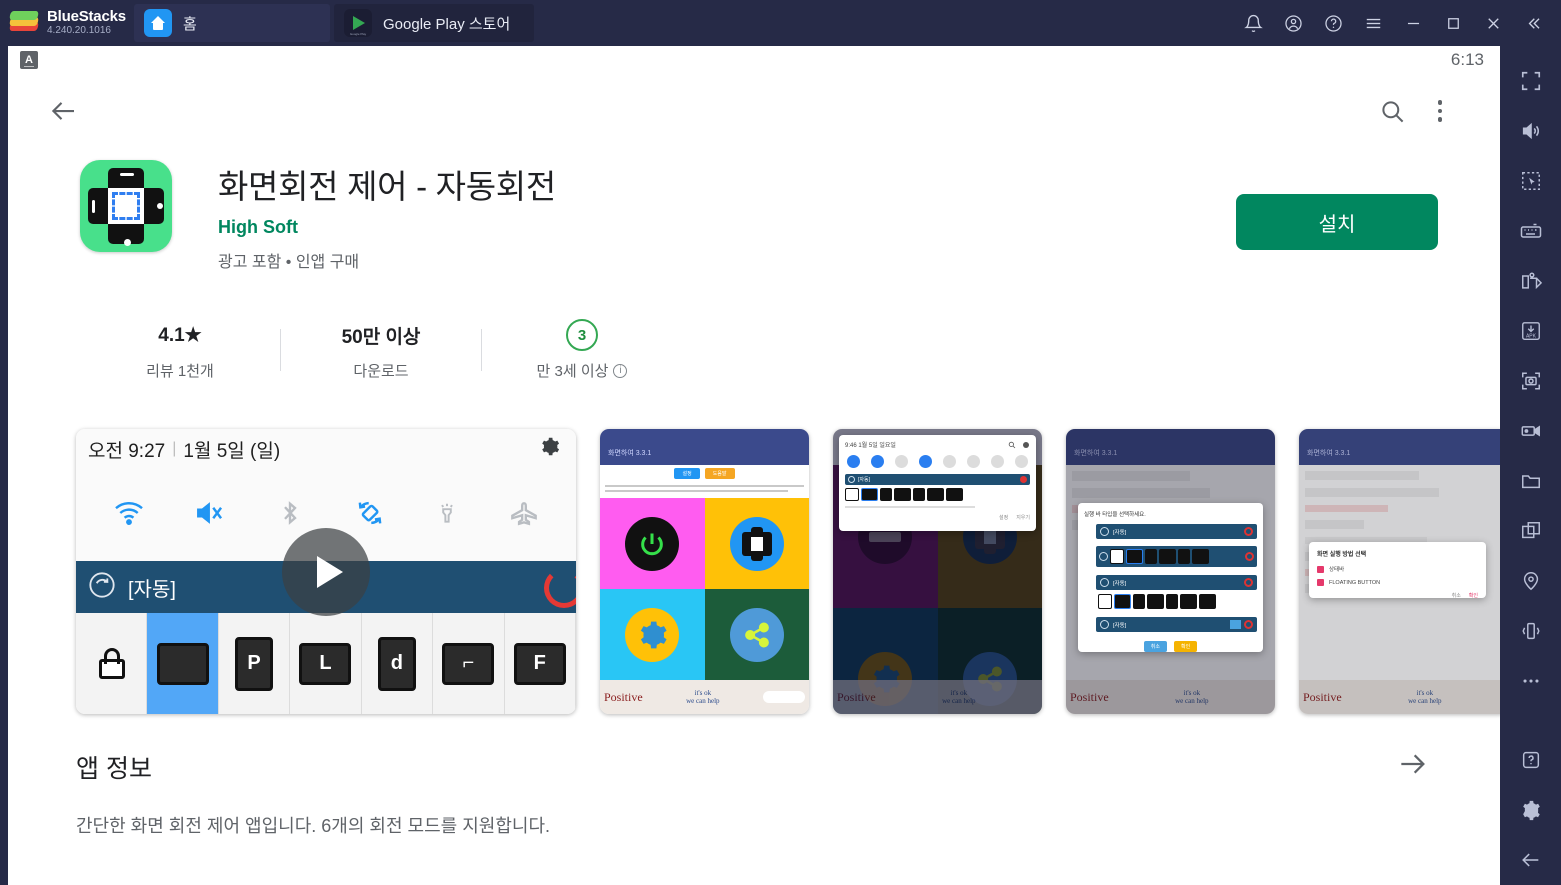 The image size is (1561, 885). What do you see at coordinates (180, 349) in the screenshot?
I see `stat-rating: 4.1★ 리뷰 1천개` at bounding box center [180, 349].